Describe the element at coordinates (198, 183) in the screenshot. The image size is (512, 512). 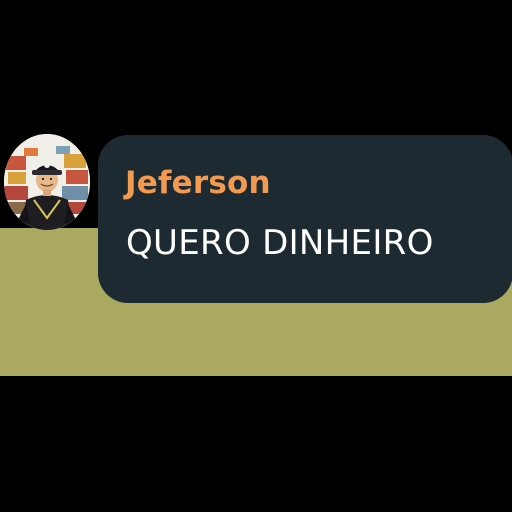
I see `sender-name: Jeferson` at that location.